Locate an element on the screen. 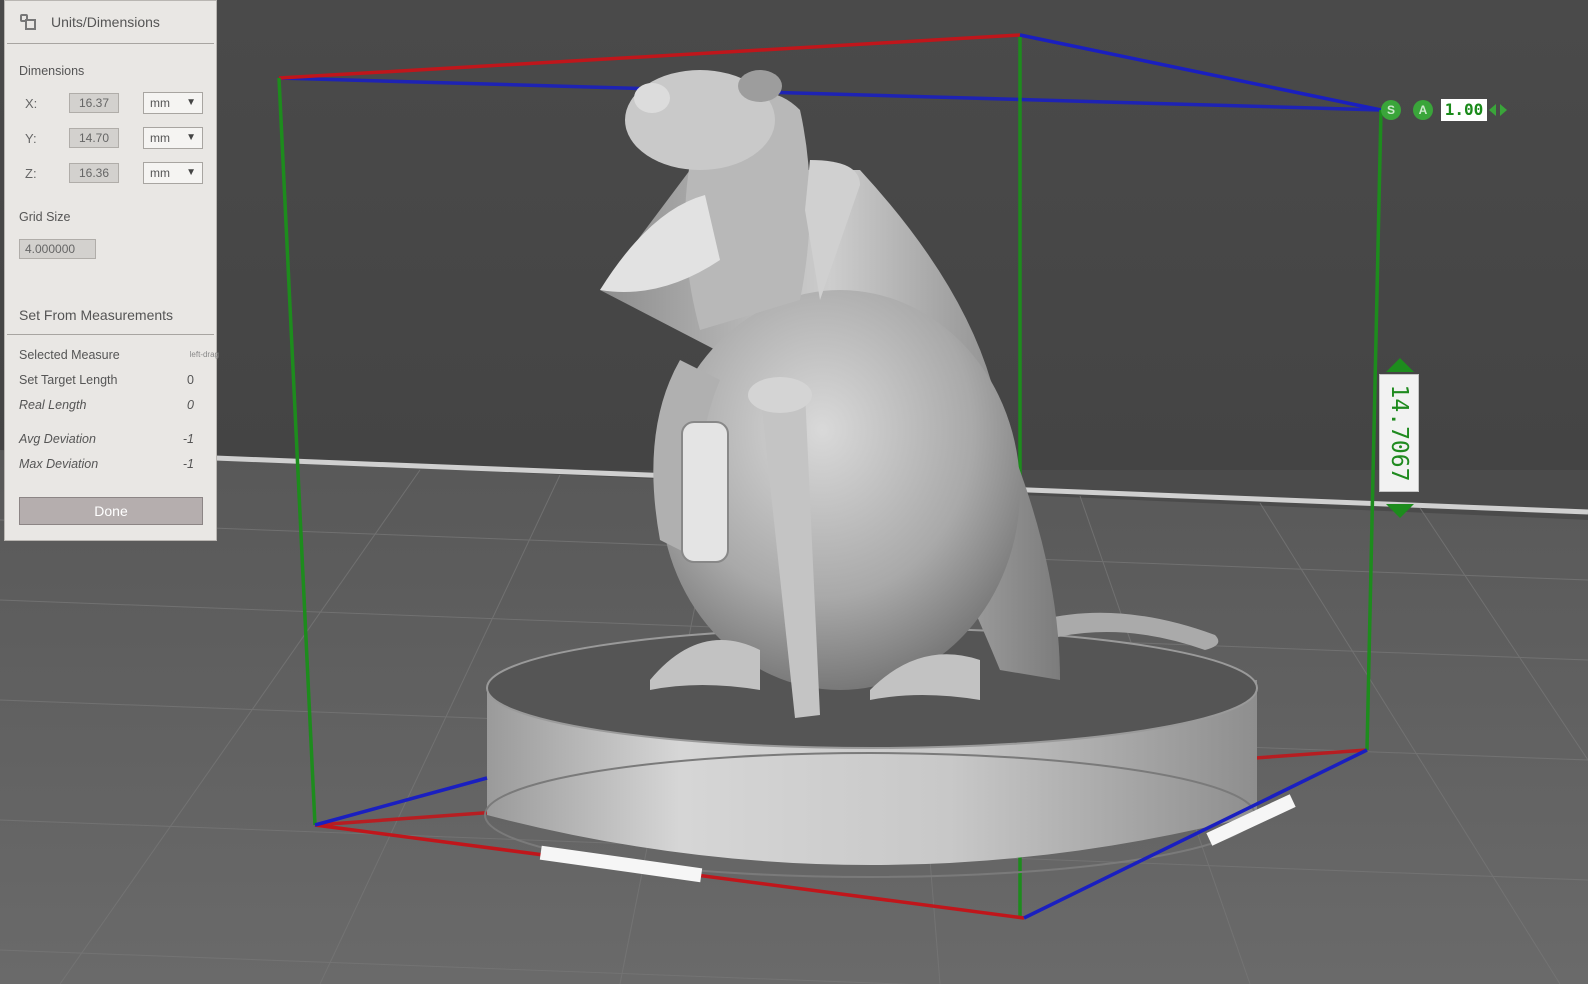 The width and height of the screenshot is (1588, 984). unit-y-select: mm ▼ is located at coordinates (173, 138).